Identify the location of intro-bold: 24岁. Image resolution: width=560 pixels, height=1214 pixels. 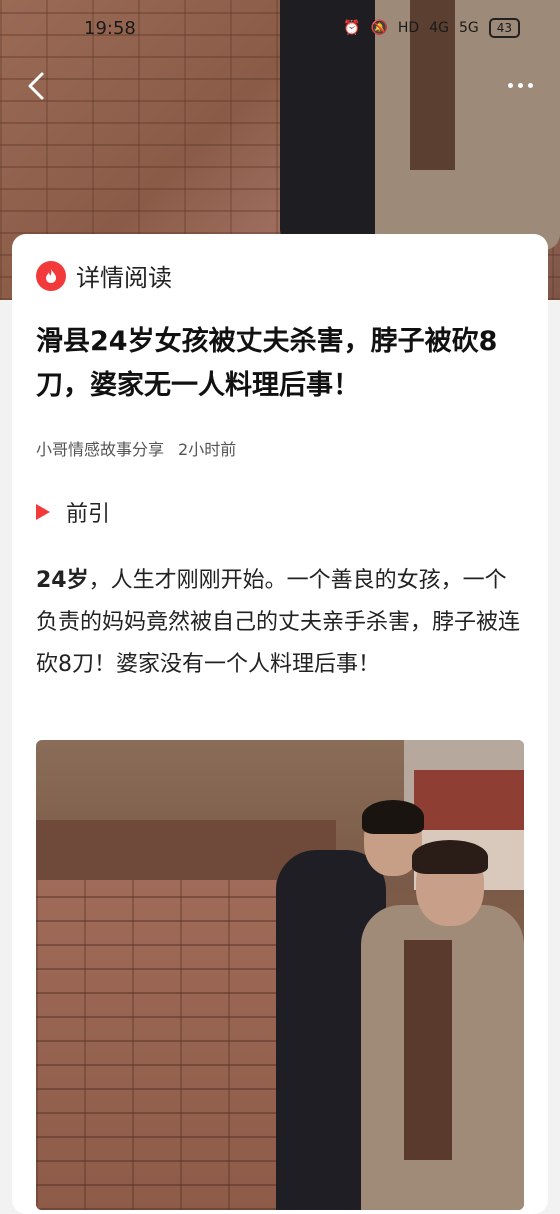
(62, 580).